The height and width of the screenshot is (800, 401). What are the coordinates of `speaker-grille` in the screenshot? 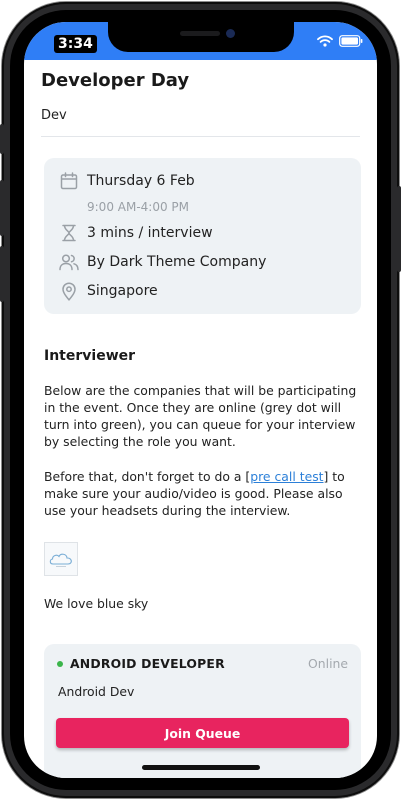 It's located at (200, 33).